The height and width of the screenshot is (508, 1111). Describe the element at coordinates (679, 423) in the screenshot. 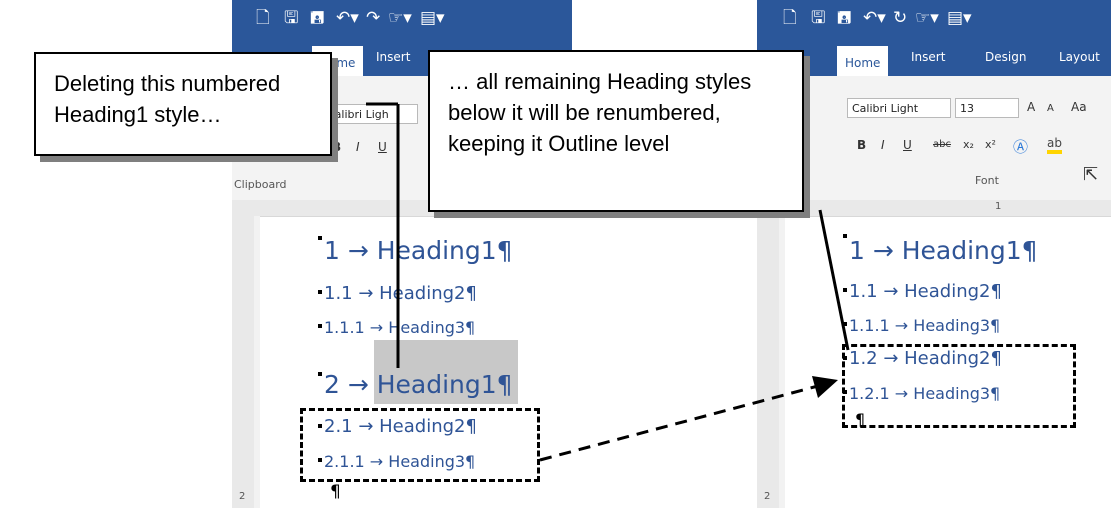

I see `dashed-arrow` at that location.